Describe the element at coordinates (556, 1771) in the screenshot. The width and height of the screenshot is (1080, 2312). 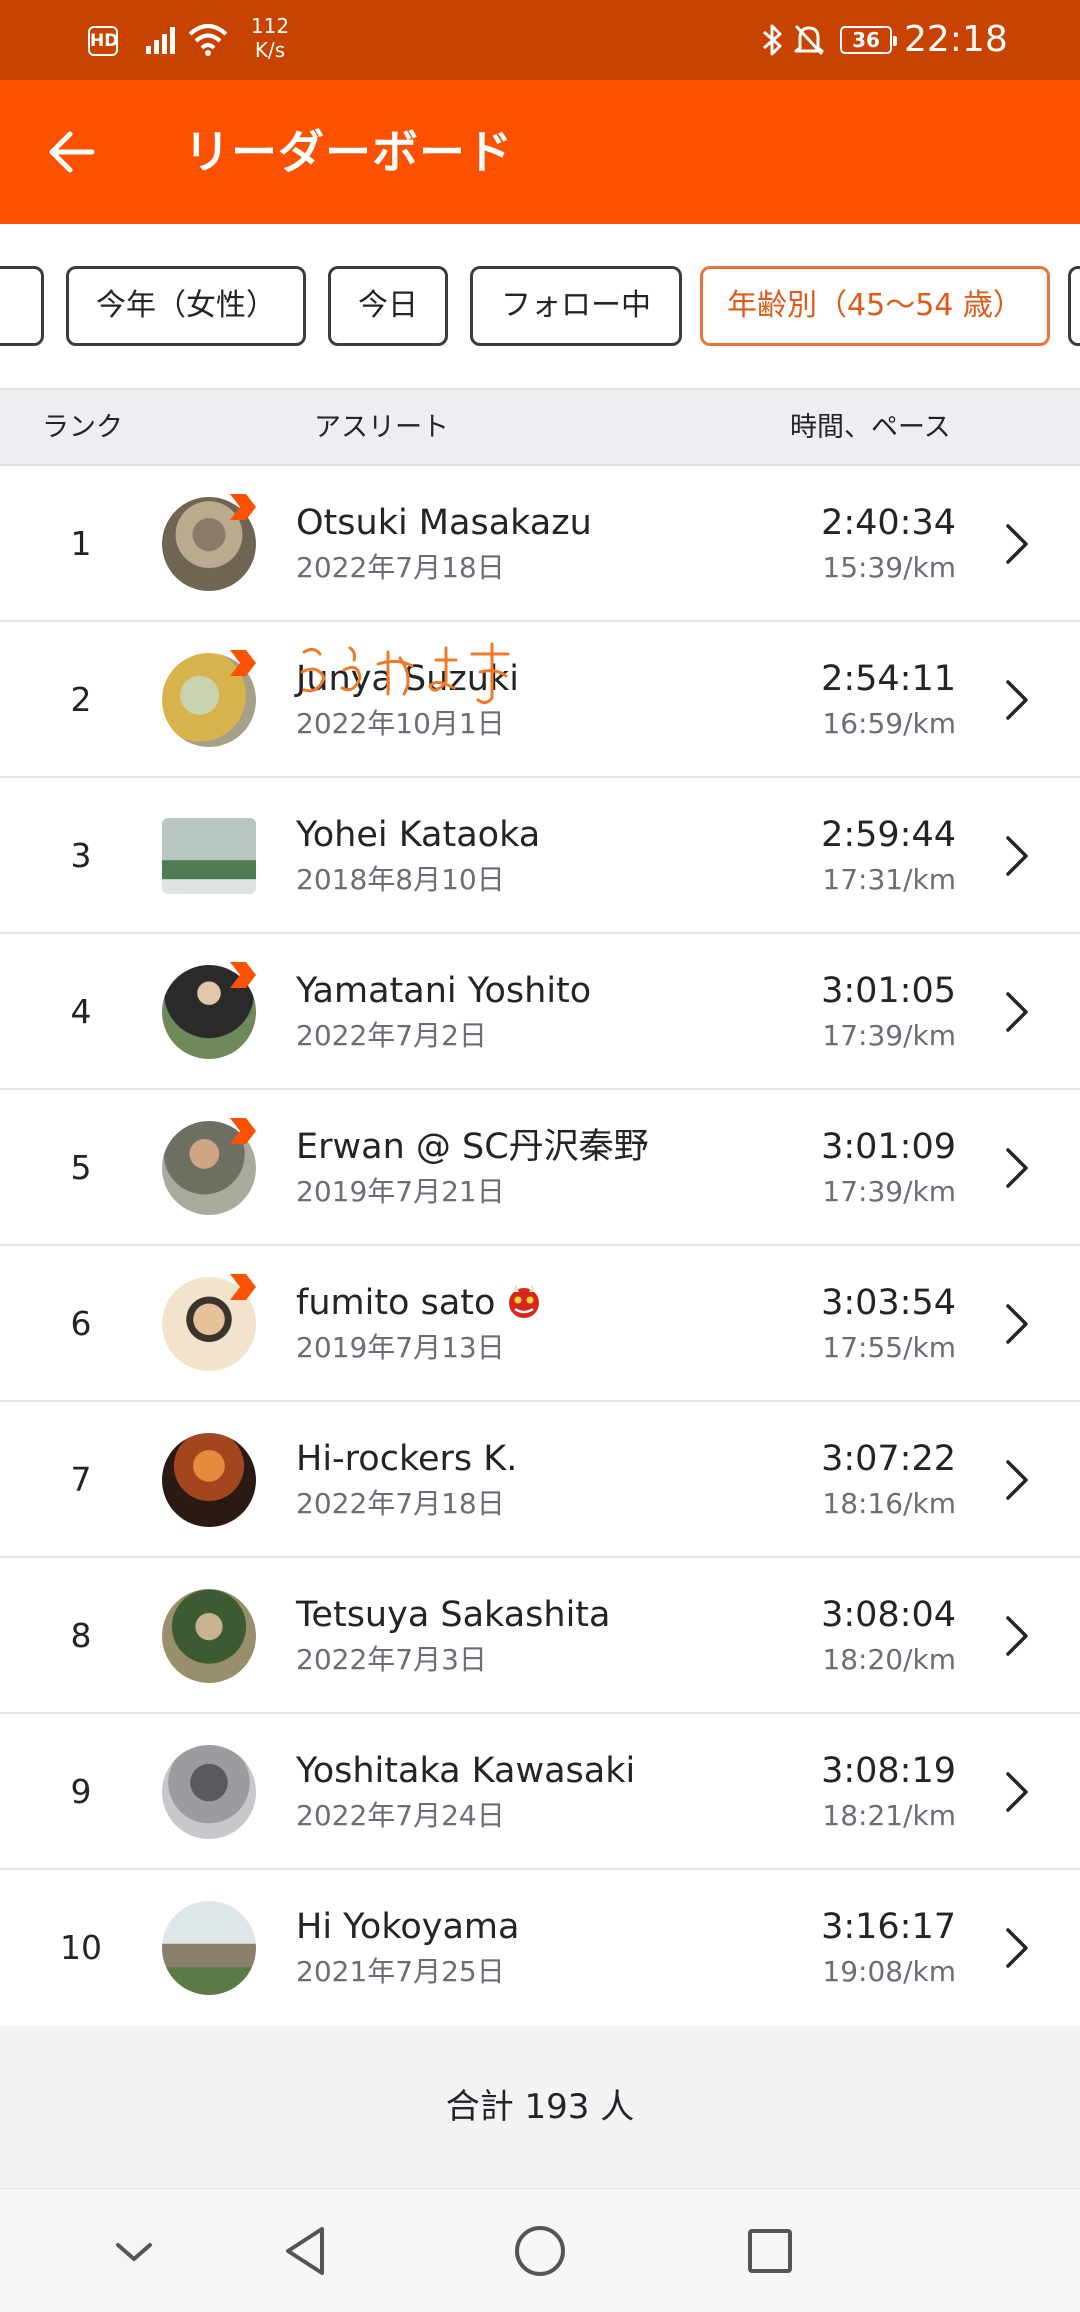
I see `athlete-name: Yoshitaka Kawasaki` at that location.